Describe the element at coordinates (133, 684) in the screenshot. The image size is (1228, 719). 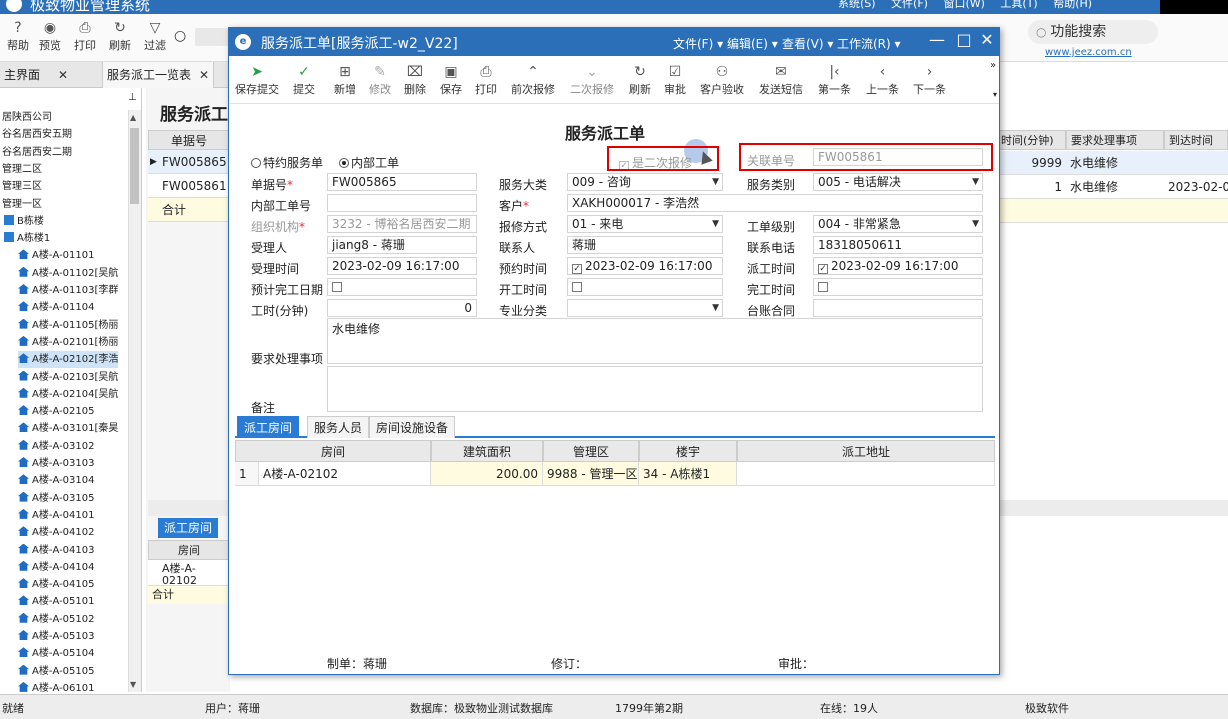
I see `scroll-down-icon: ▼` at that location.